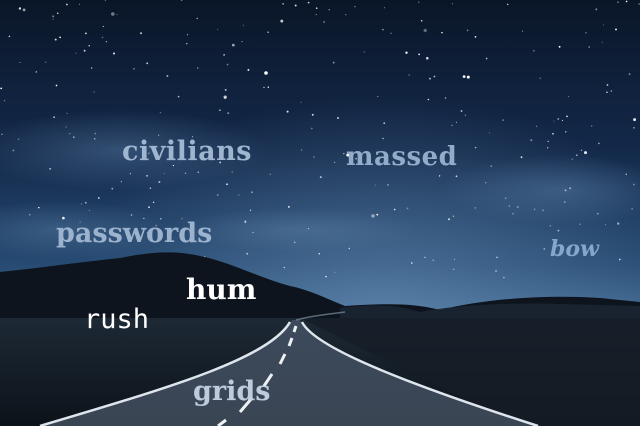 The image size is (640, 426). Describe the element at coordinates (574, 249) in the screenshot. I see `overlay-word-bow: bow` at that location.